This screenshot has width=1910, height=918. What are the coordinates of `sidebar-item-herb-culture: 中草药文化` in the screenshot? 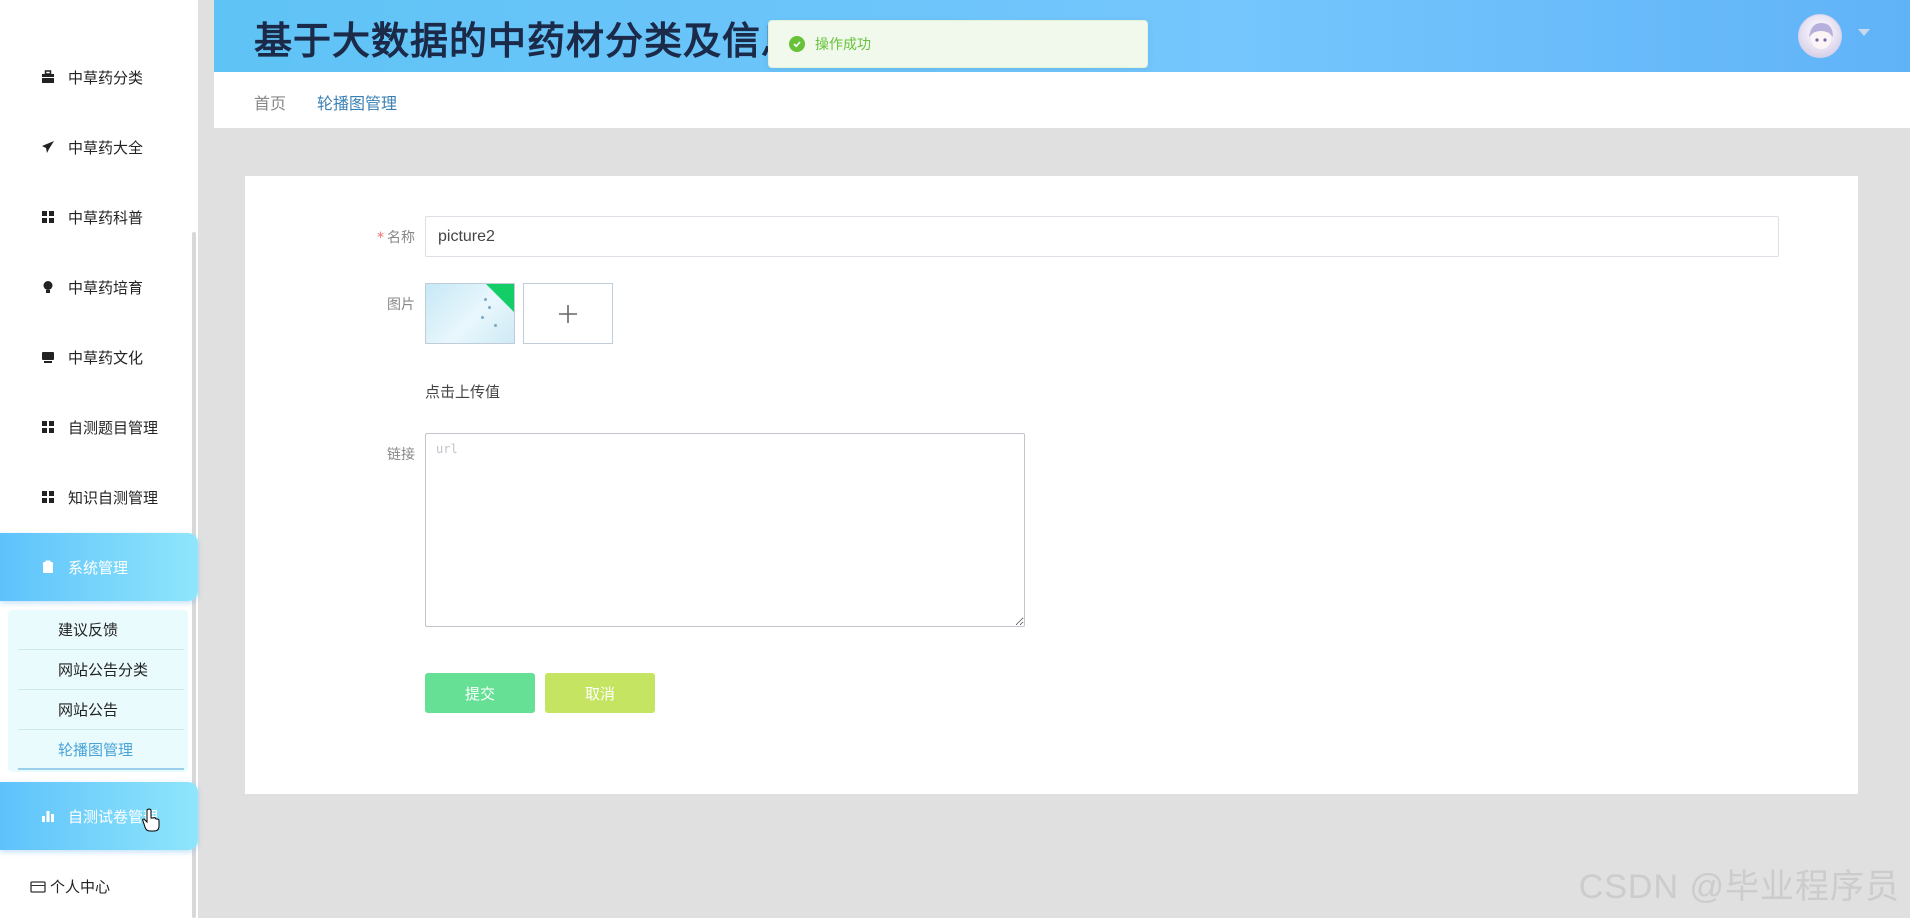 It's located at (99, 357).